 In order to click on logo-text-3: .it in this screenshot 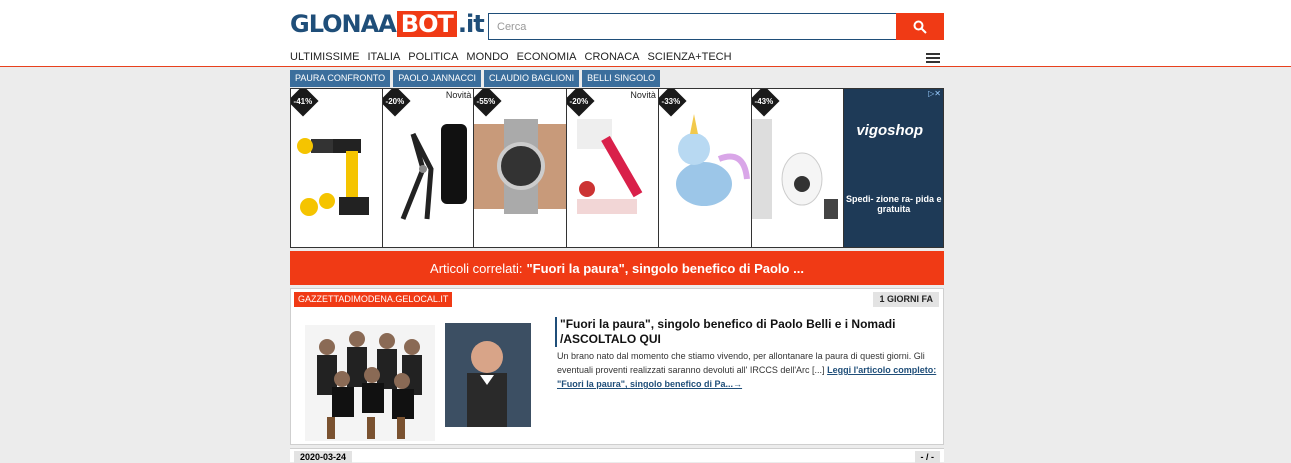, I will do `click(471, 24)`.